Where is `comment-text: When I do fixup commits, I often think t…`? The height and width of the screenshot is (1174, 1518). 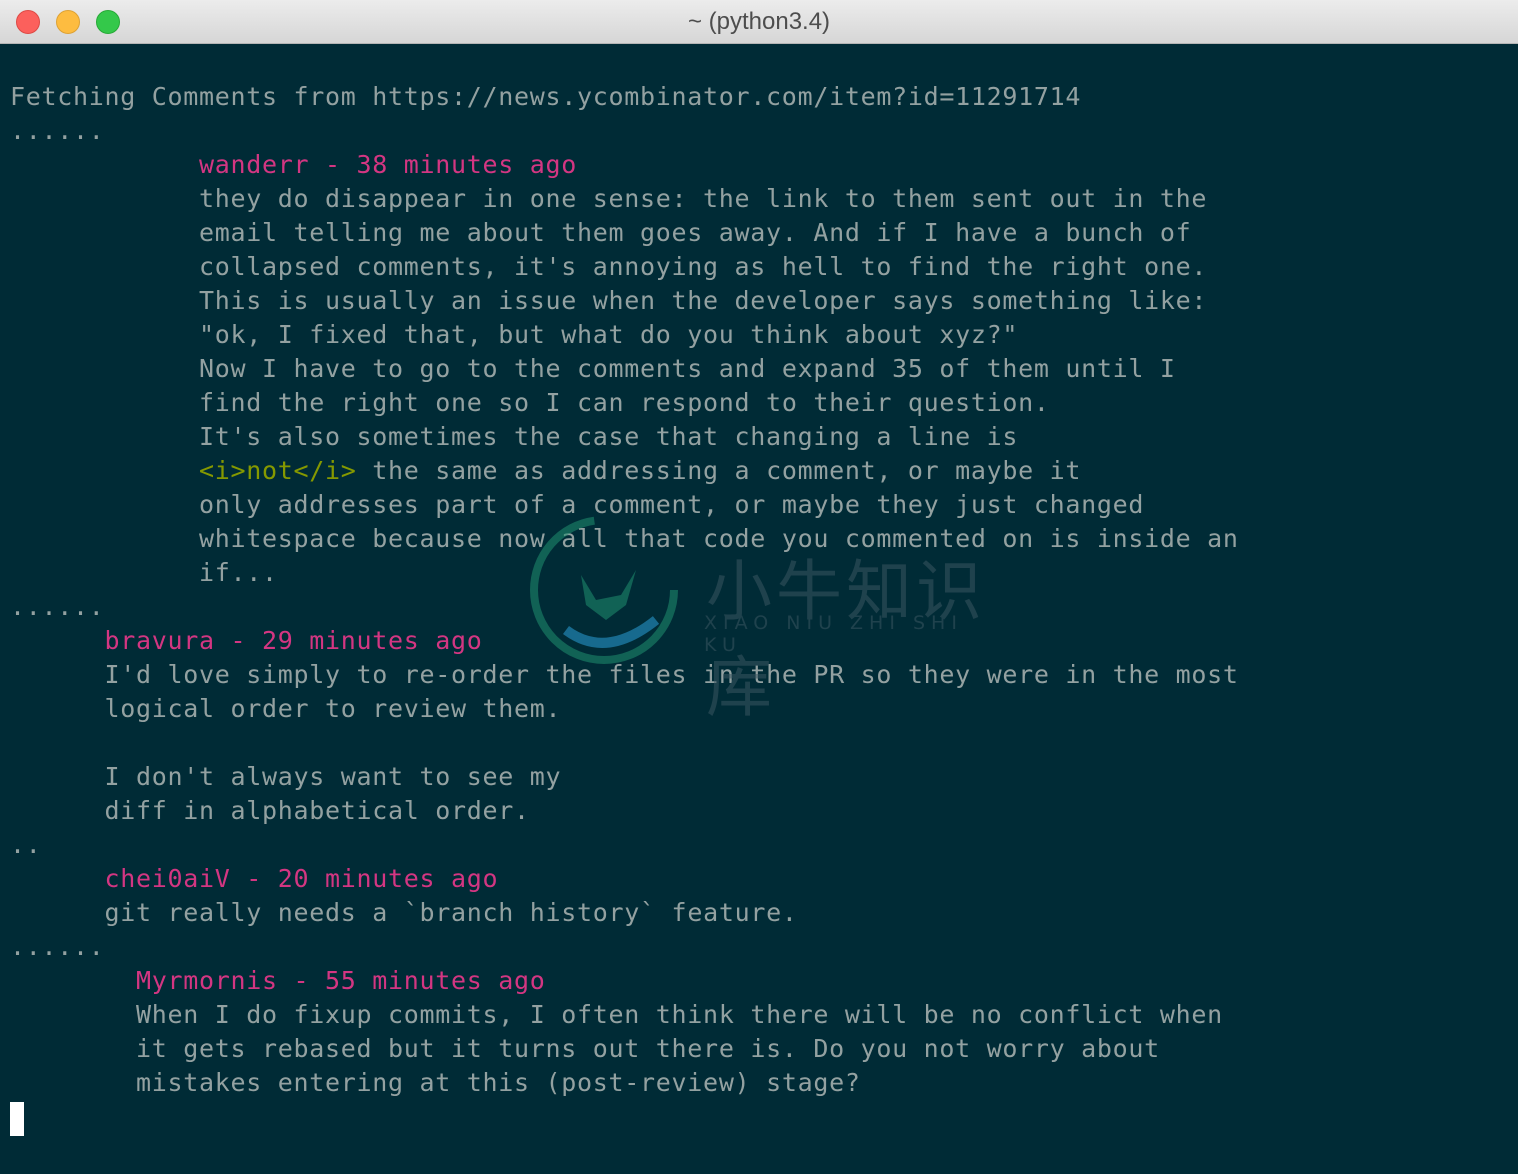
comment-text: When I do fixup commits, I often think t… is located at coordinates (679, 1014).